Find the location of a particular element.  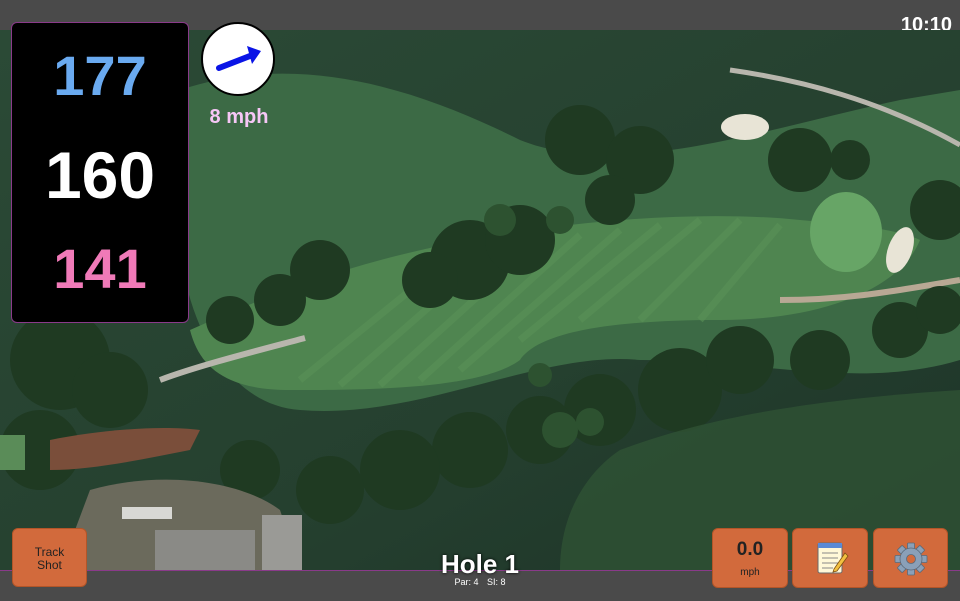

middle-distance: 160 is located at coordinates (100, 175).